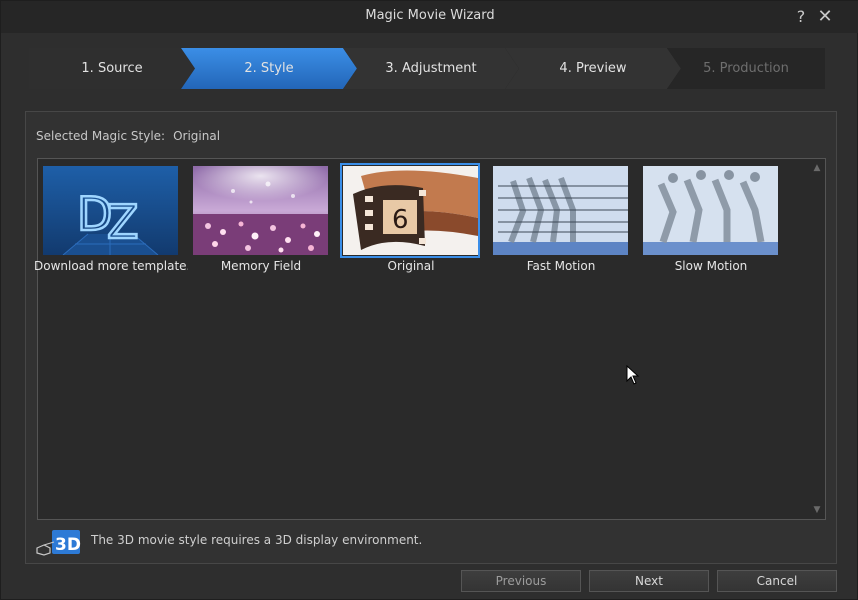 The width and height of the screenshot is (858, 600). I want to click on svg-text: Z, so click(123, 222).